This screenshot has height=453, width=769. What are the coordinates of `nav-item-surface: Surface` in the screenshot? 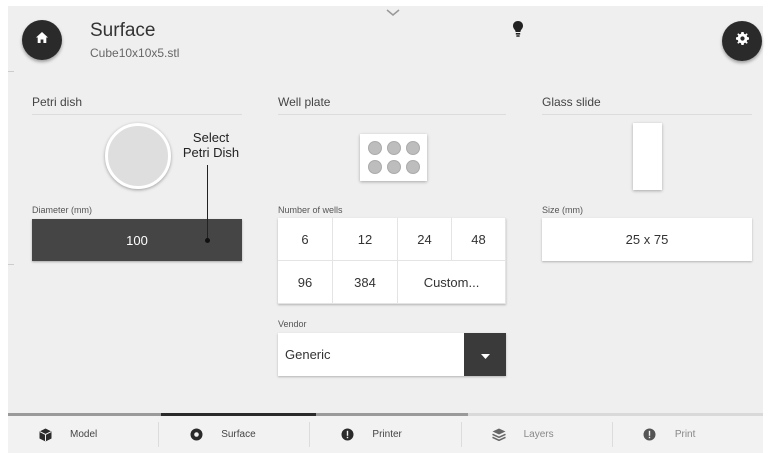 It's located at (235, 434).